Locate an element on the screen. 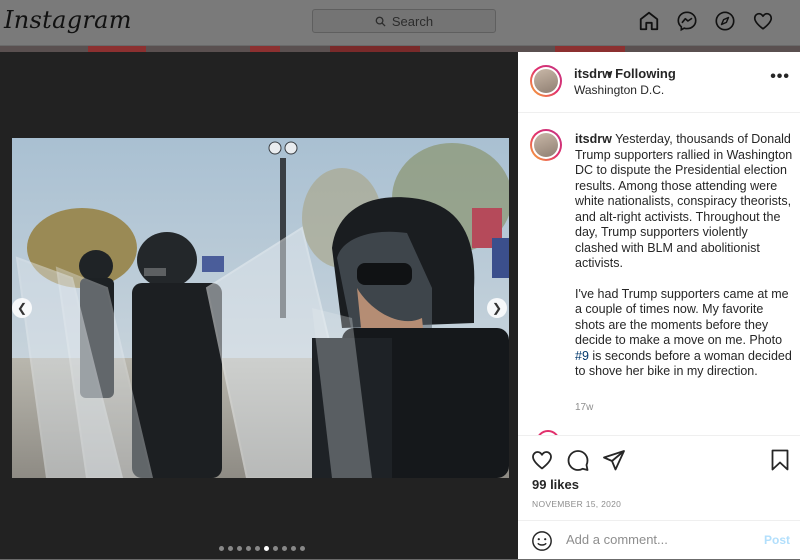  instagram-logo: Instagram is located at coordinates (68, 20).